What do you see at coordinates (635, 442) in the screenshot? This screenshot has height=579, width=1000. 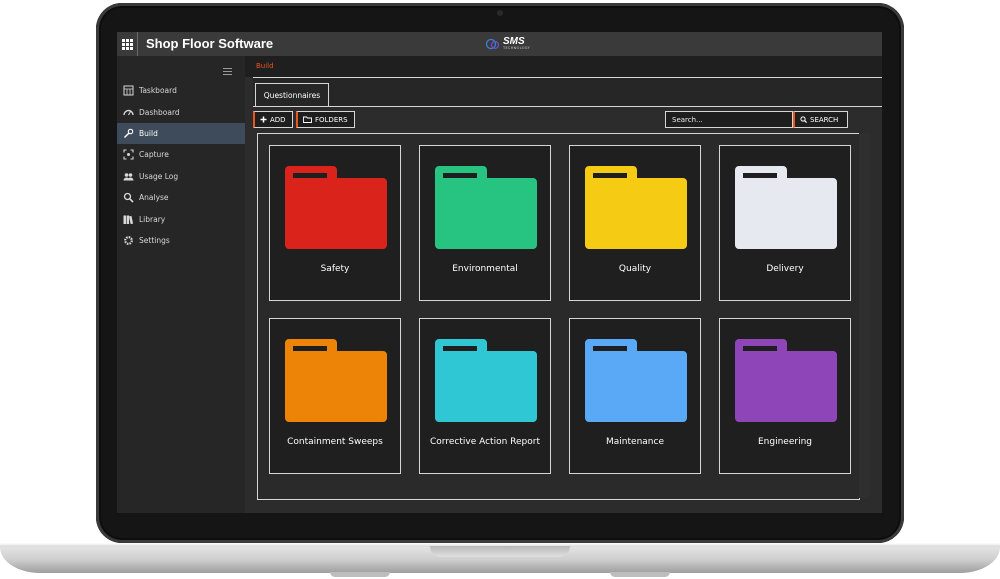 I see `folder-label: Maintenance` at bounding box center [635, 442].